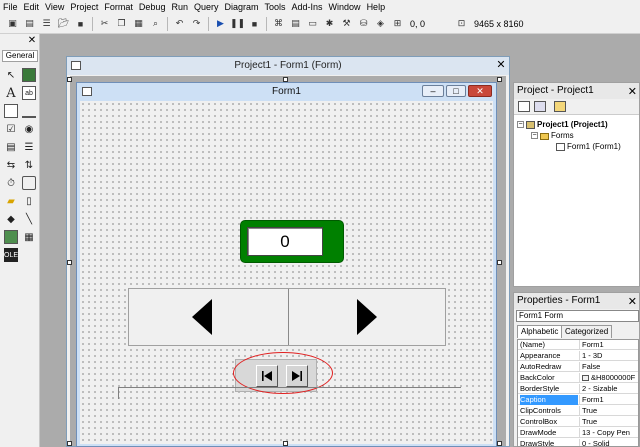 This screenshot has width=640, height=447. What do you see at coordinates (29, 201) in the screenshot?
I see `filelistbox-icon: ▯` at bounding box center [29, 201].